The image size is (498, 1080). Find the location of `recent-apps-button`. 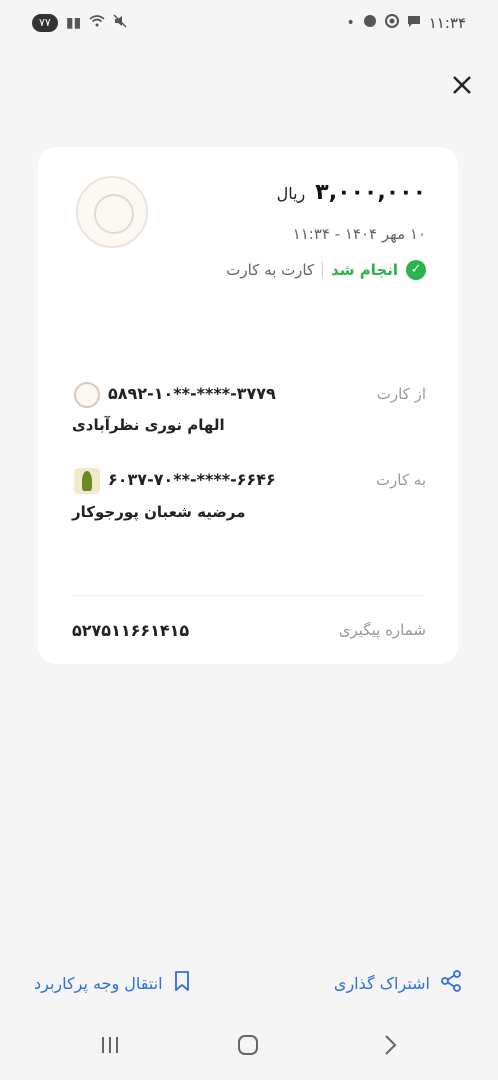

recent-apps-button is located at coordinates (110, 1048).